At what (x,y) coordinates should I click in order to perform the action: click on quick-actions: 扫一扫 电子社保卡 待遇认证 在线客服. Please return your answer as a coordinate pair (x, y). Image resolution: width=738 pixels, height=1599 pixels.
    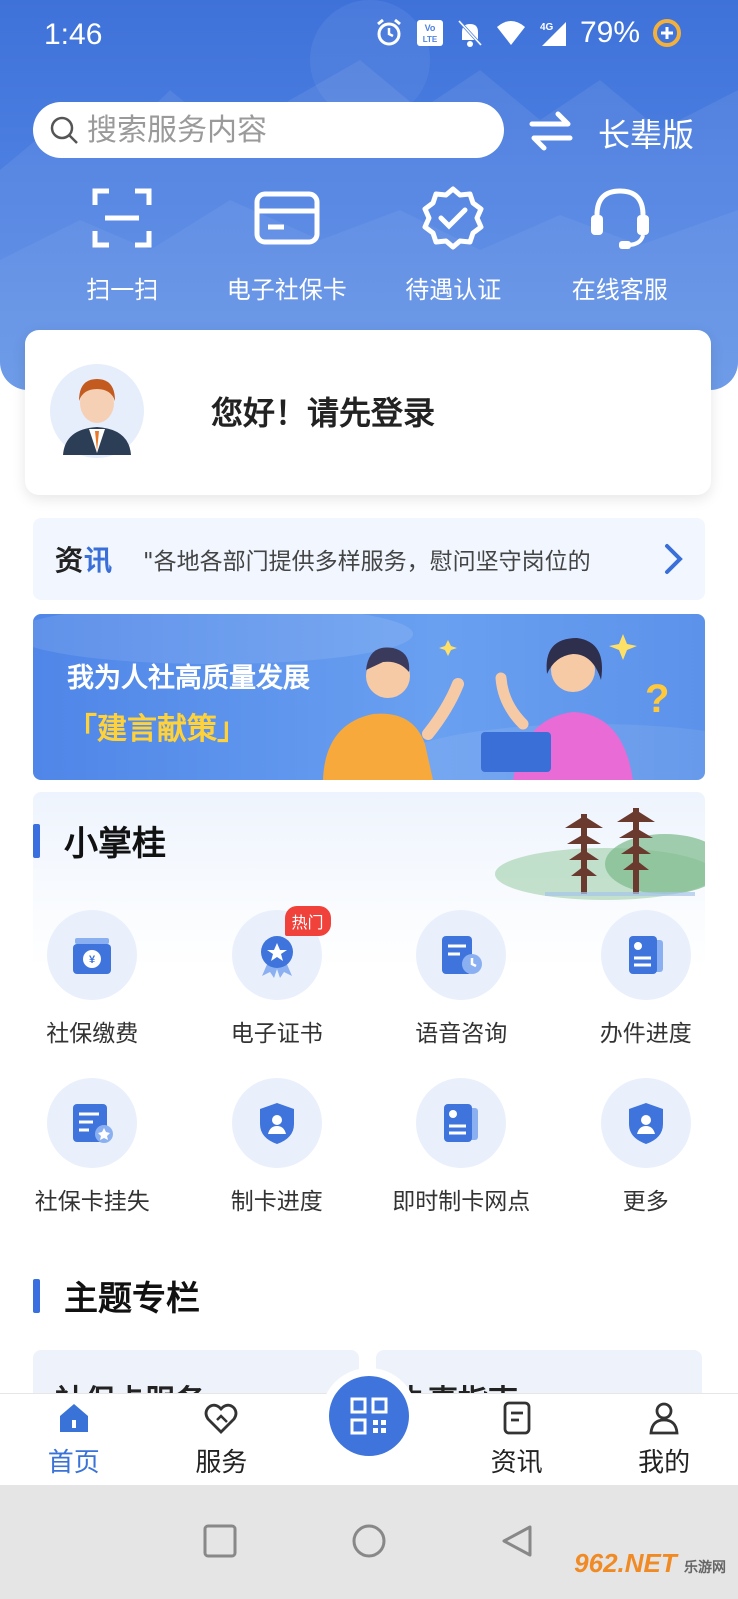
    Looking at the image, I should click on (369, 242).